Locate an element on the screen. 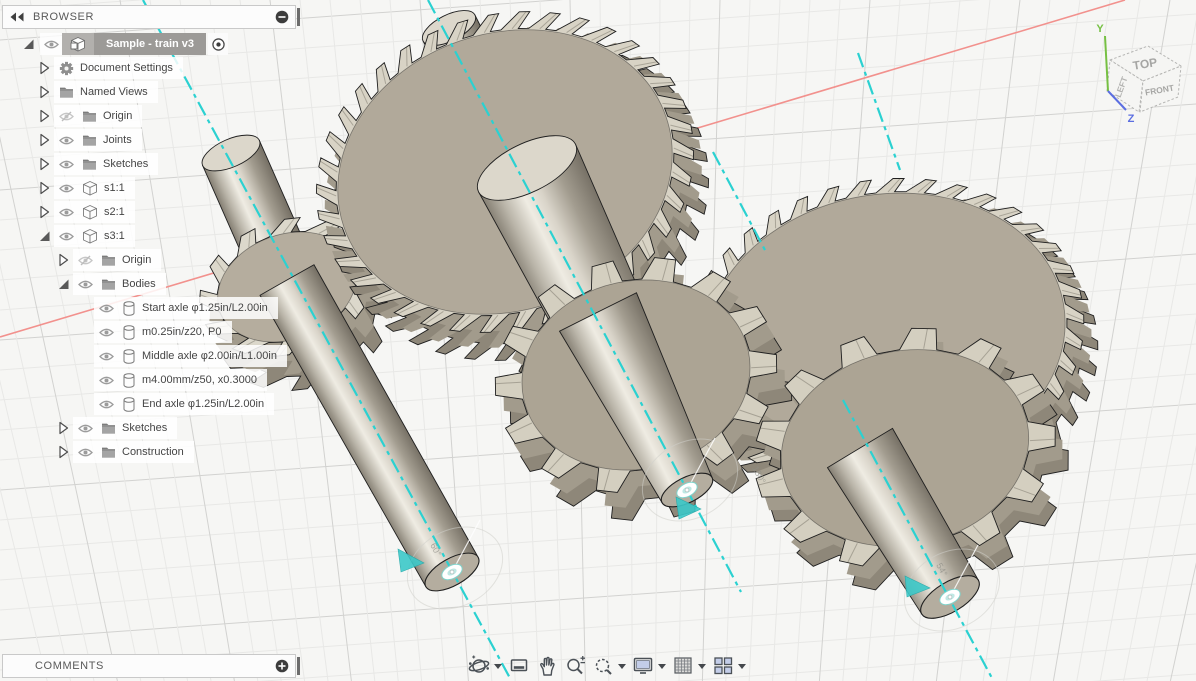  collapse-panel-icon is located at coordinates (17, 17).